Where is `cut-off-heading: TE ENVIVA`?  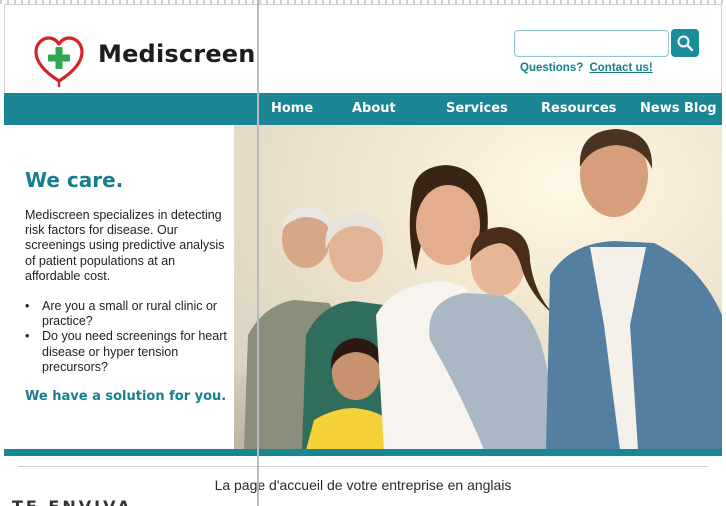
cut-off-heading: TE ENVIVA is located at coordinates (82, 502).